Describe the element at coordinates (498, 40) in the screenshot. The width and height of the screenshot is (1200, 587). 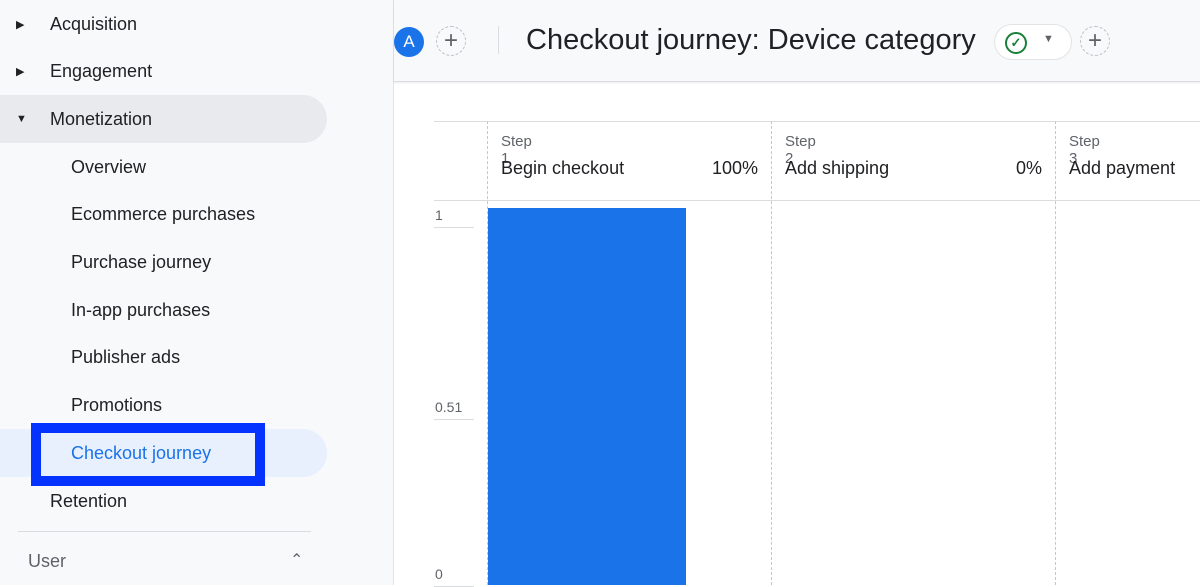
I see `divider` at that location.